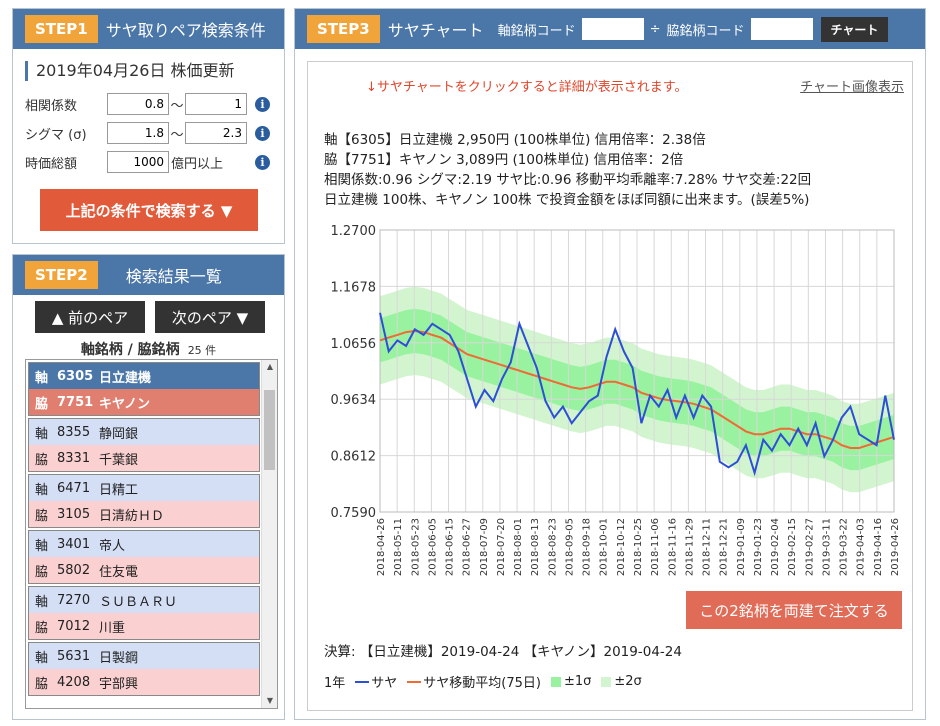 The width and height of the screenshot is (940, 726). Describe the element at coordinates (154, 71) in the screenshot. I see `update-date: 2019年04月26日 株価更新` at that location.